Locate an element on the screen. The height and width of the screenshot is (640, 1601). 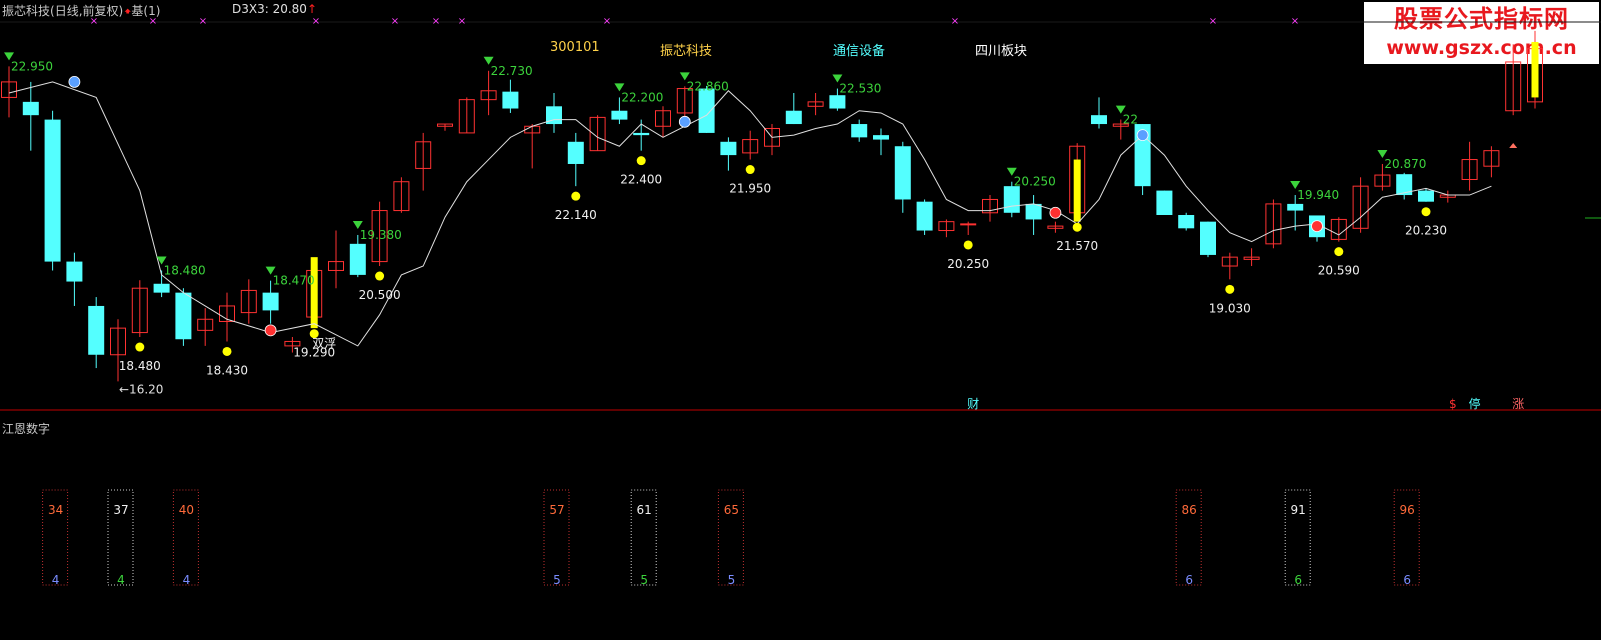
high-price-label: 18.480 is located at coordinates (185, 270).